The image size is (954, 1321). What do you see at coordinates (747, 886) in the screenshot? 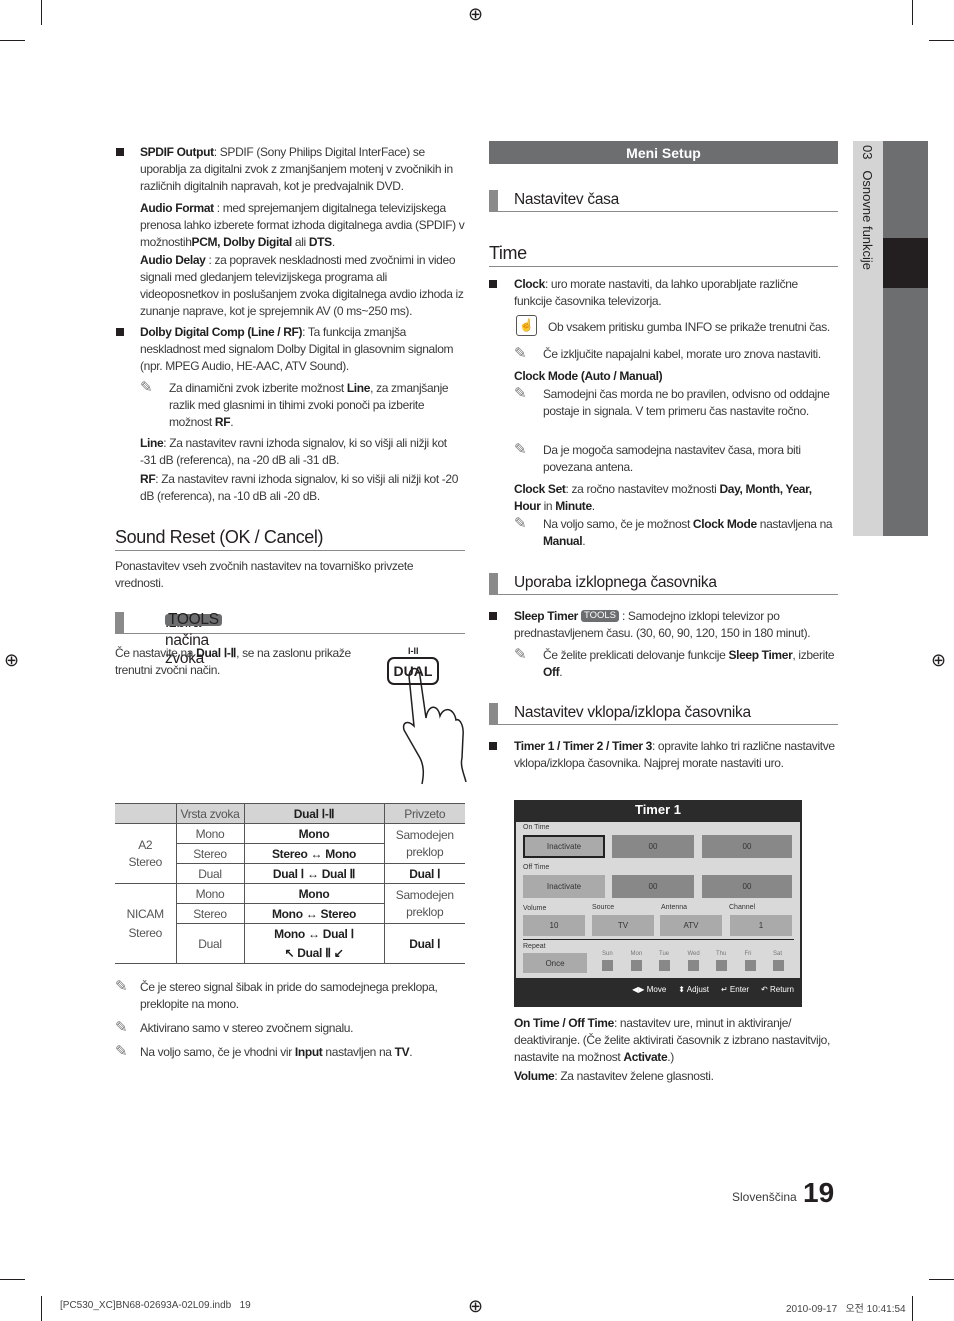
I see `off-time-minute-field: 00` at bounding box center [747, 886].